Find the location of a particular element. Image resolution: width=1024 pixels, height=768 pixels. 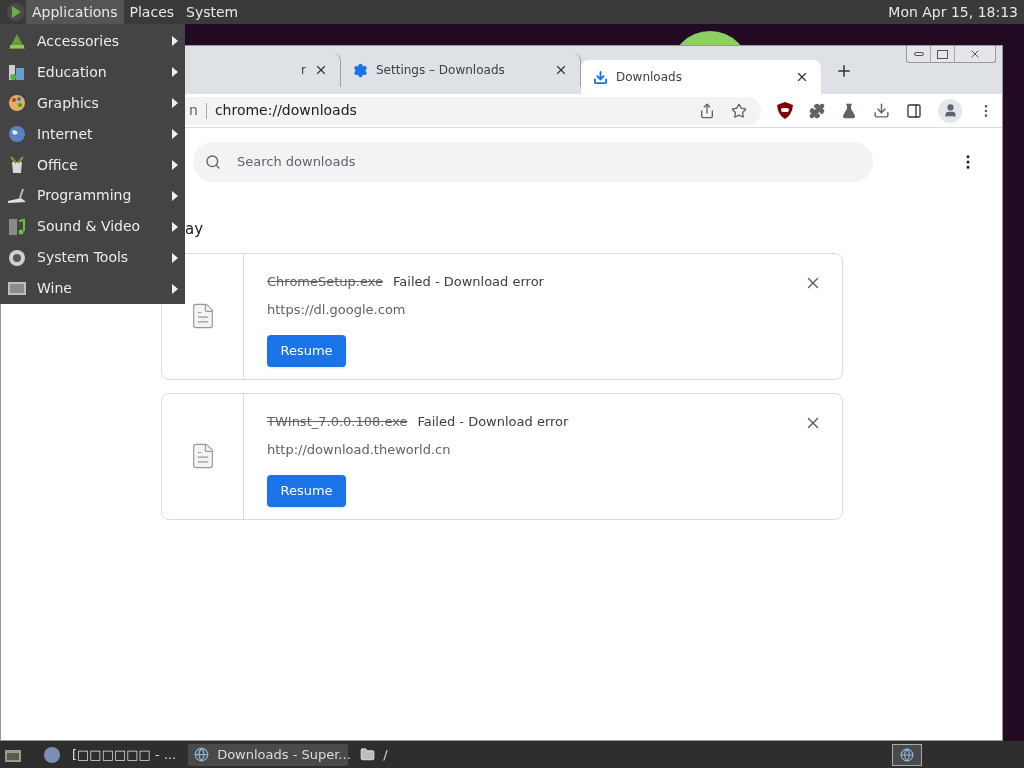

palette-icon is located at coordinates (17, 103).